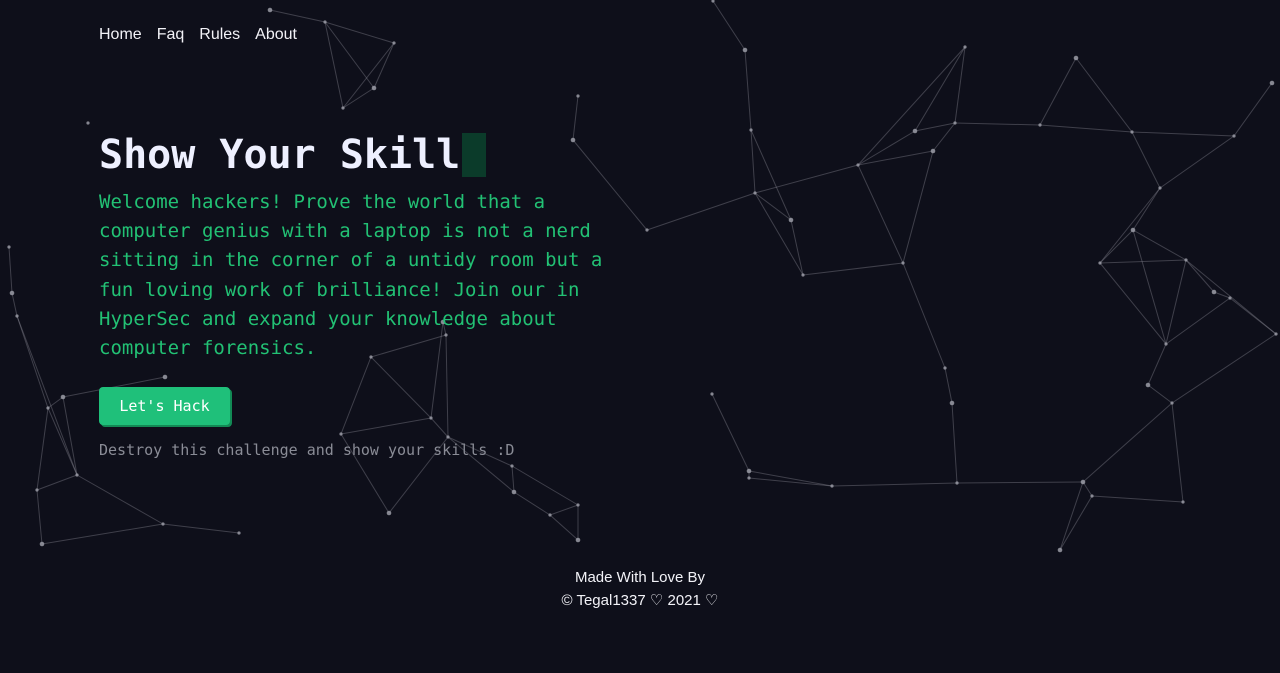 Image resolution: width=1280 pixels, height=673 pixels. I want to click on hero-title-container: Show Your Skill, so click(364, 155).